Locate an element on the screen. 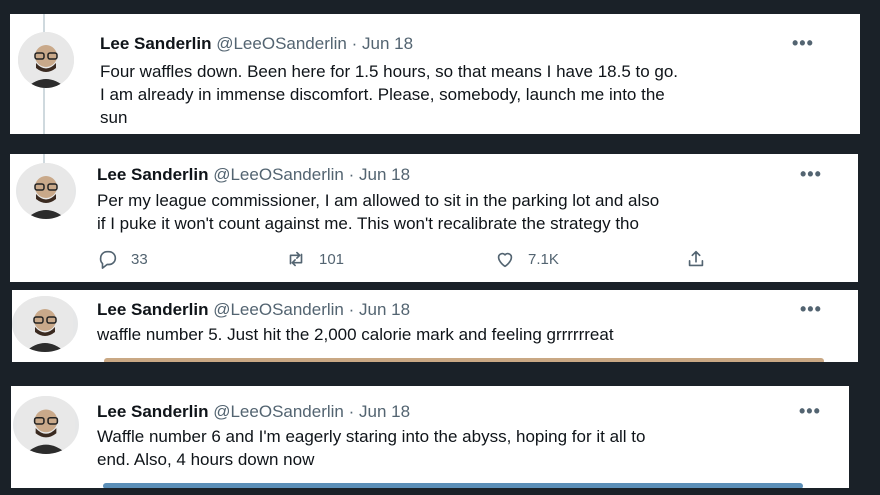  retweet-button: 101 is located at coordinates (314, 259).